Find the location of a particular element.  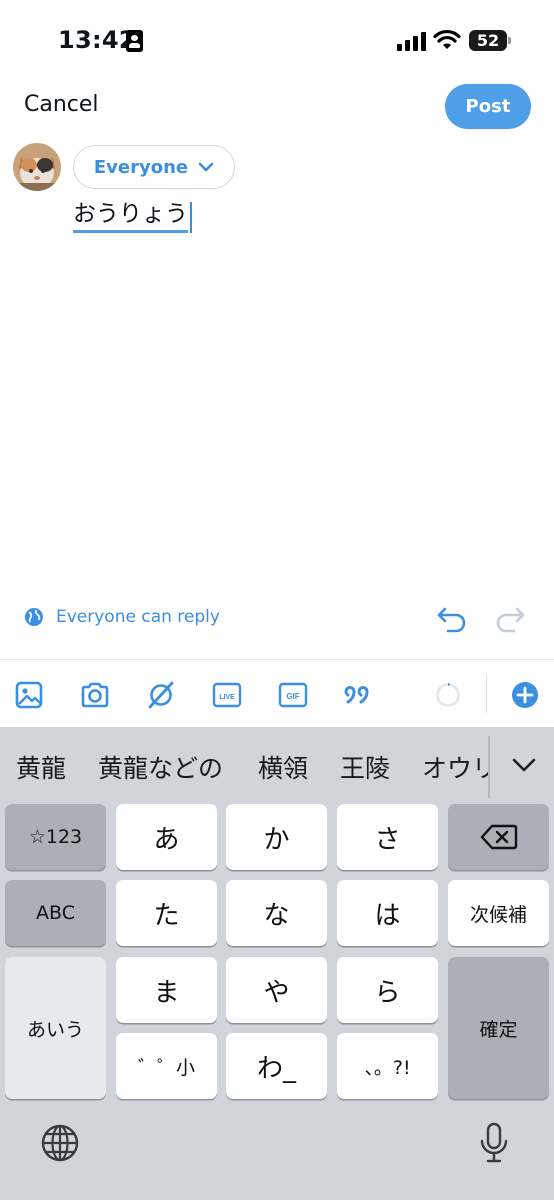

composer-toolbar: LIVE GIF is located at coordinates (277, 693).